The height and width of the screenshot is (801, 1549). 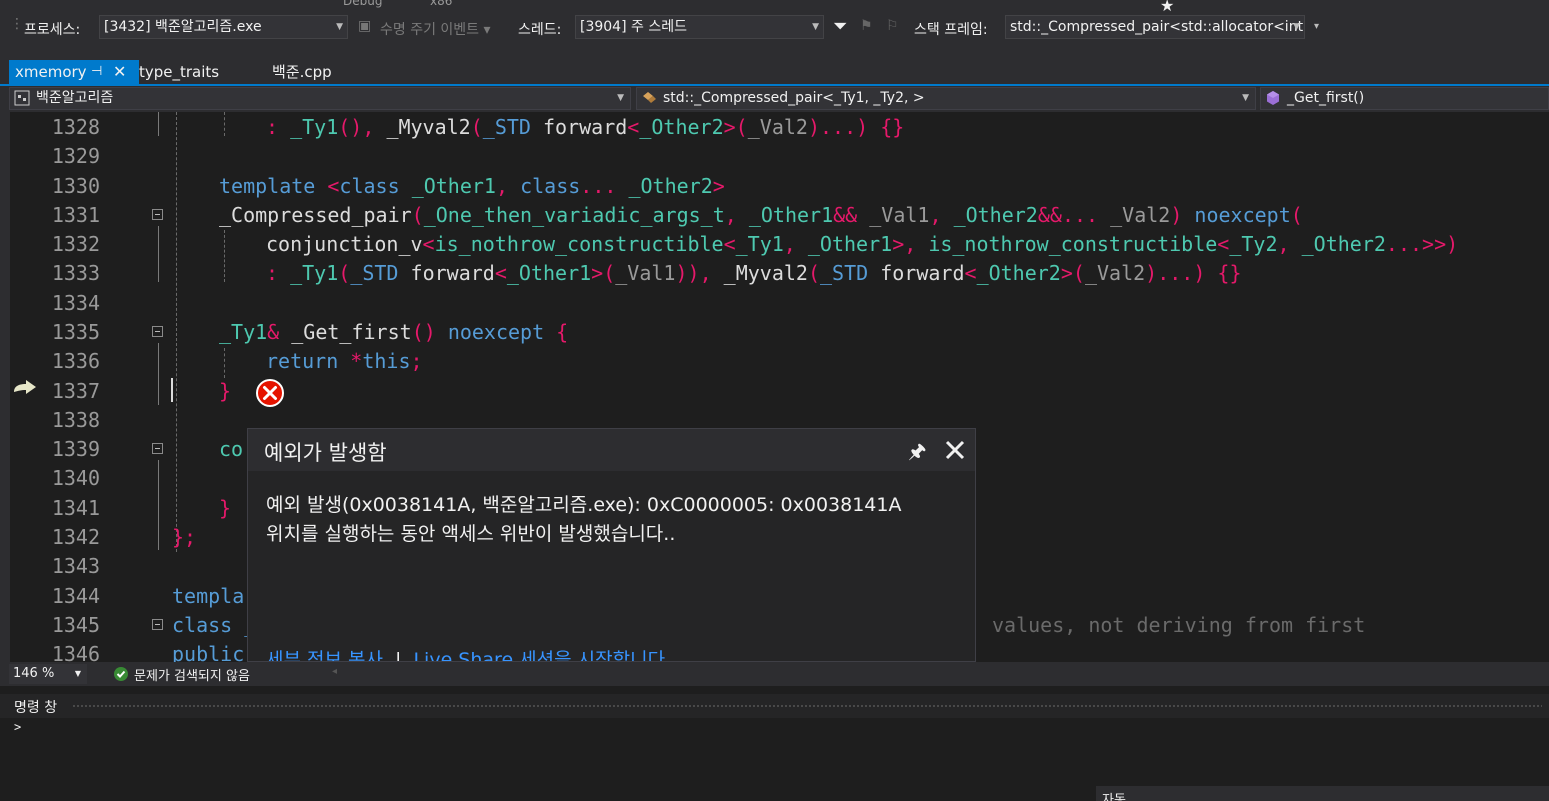 I want to click on zoom-value: 146 %, so click(x=34, y=673).